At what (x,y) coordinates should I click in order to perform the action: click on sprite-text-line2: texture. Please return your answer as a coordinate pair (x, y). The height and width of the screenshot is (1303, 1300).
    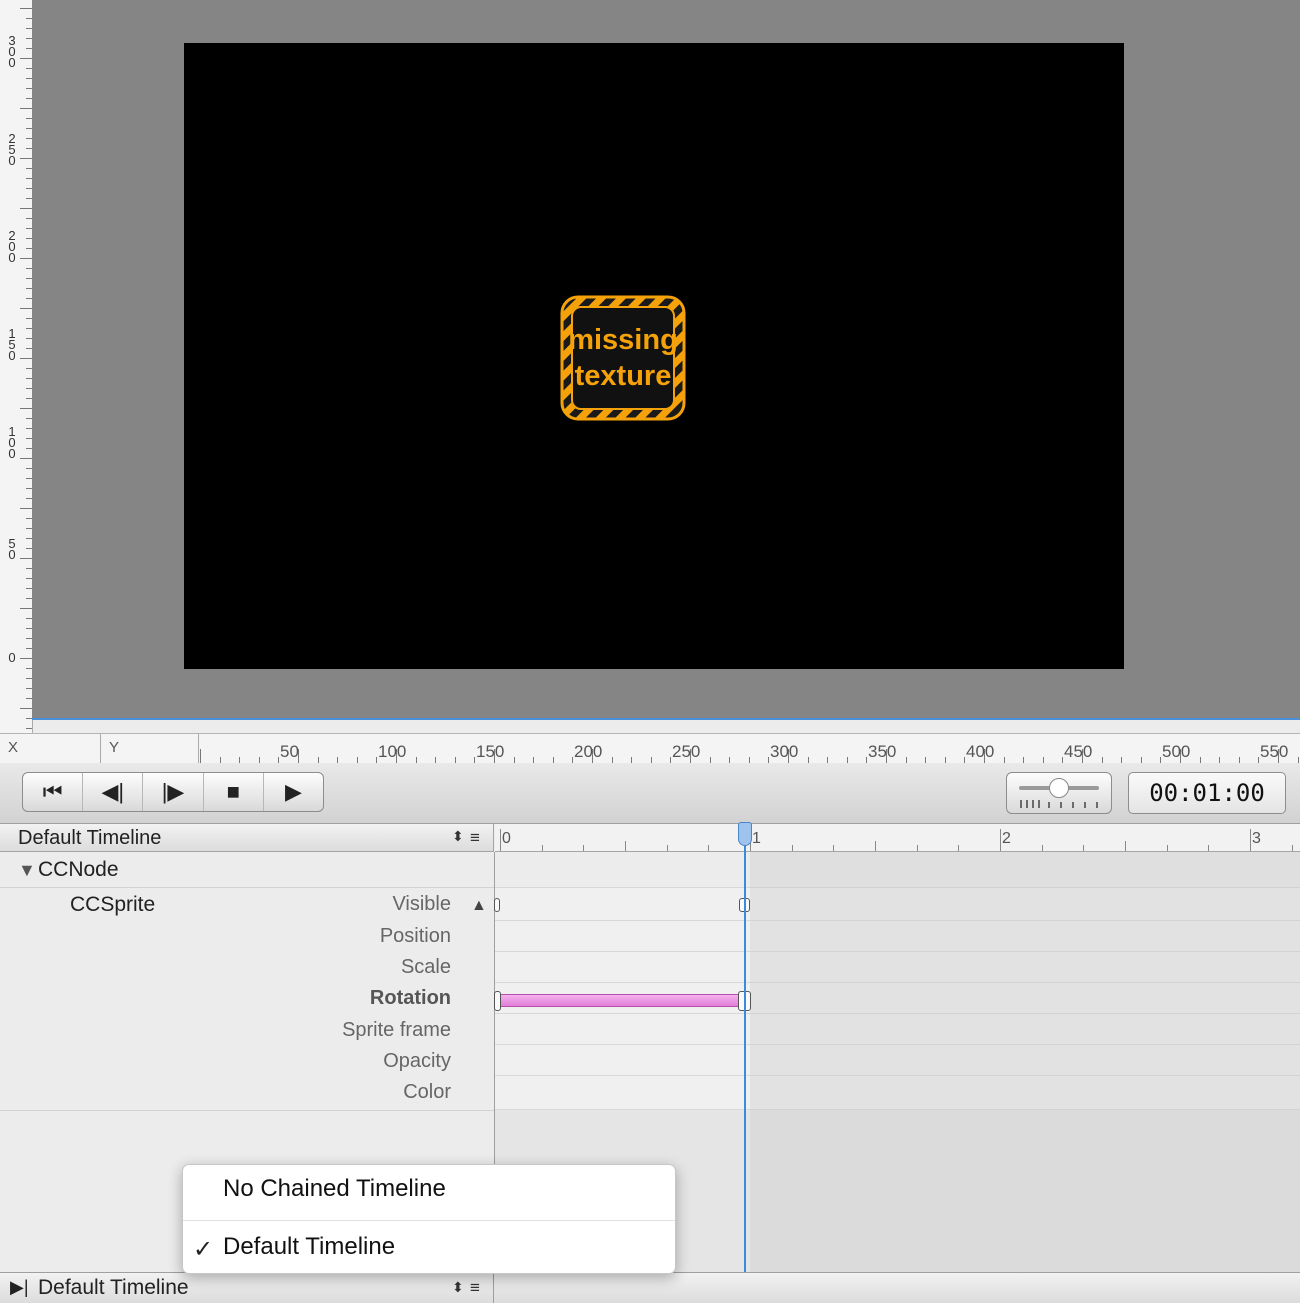
    Looking at the image, I should click on (623, 376).